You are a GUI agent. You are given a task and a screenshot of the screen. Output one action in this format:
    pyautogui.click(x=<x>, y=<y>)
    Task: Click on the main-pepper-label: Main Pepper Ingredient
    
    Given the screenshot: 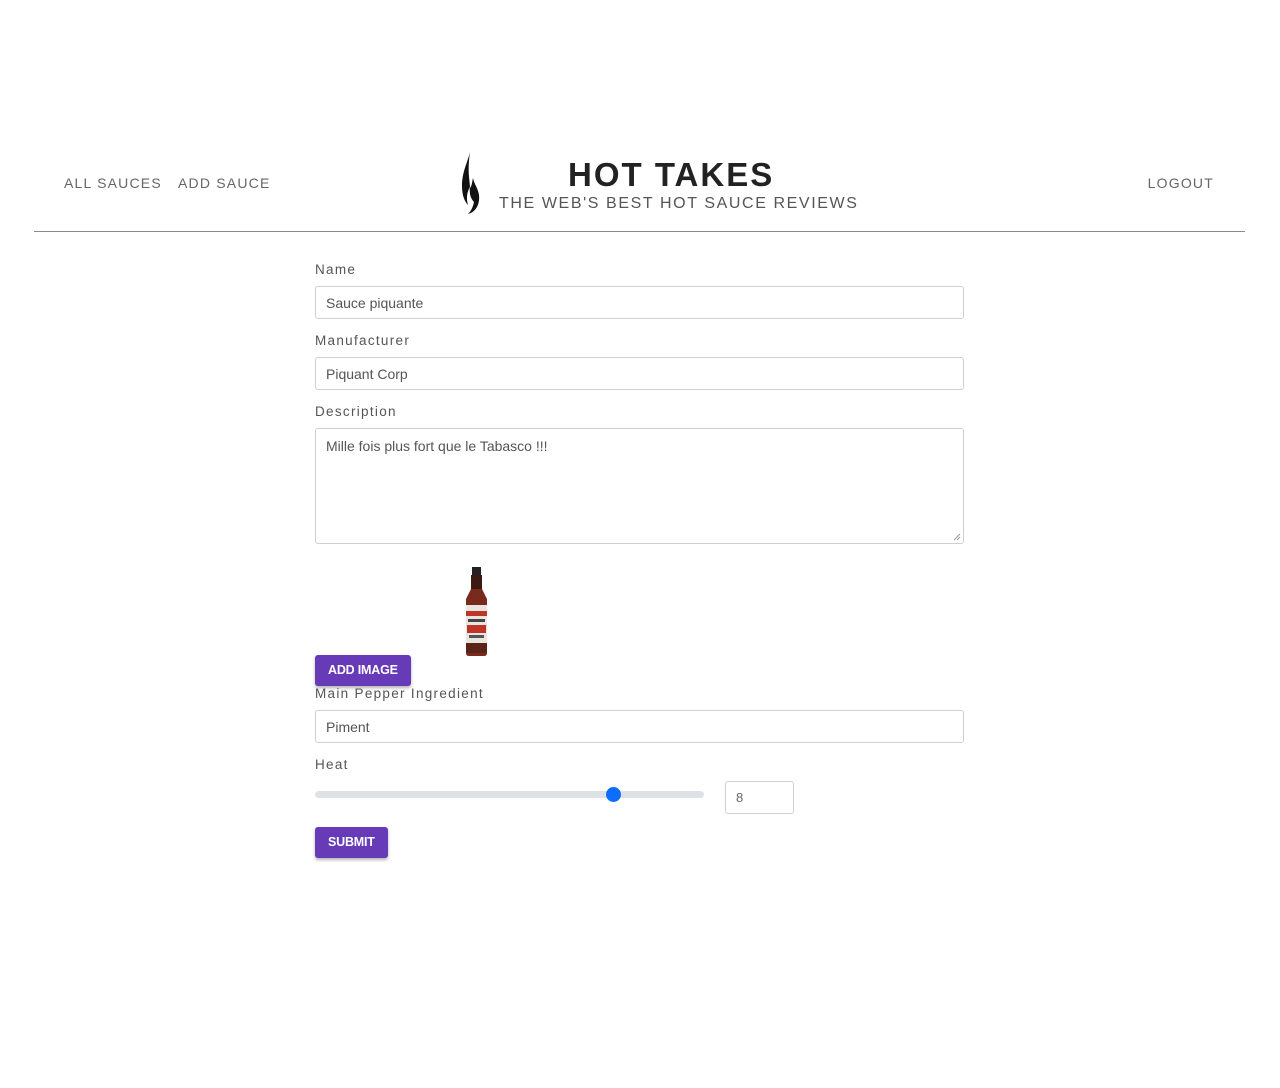 What is the action you would take?
    pyautogui.click(x=399, y=693)
    